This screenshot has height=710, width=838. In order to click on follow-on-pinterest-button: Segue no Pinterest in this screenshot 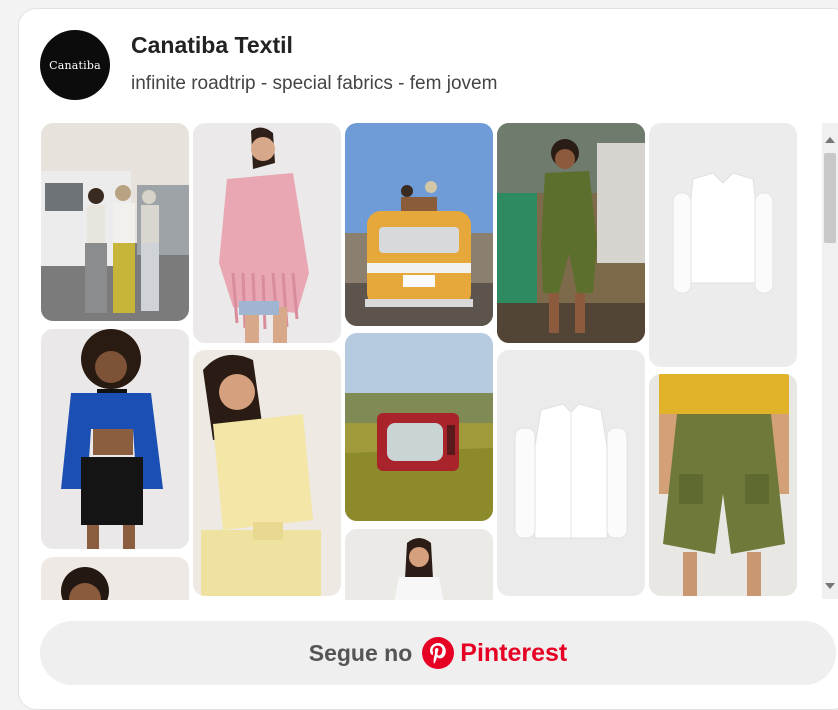, I will do `click(438, 653)`.